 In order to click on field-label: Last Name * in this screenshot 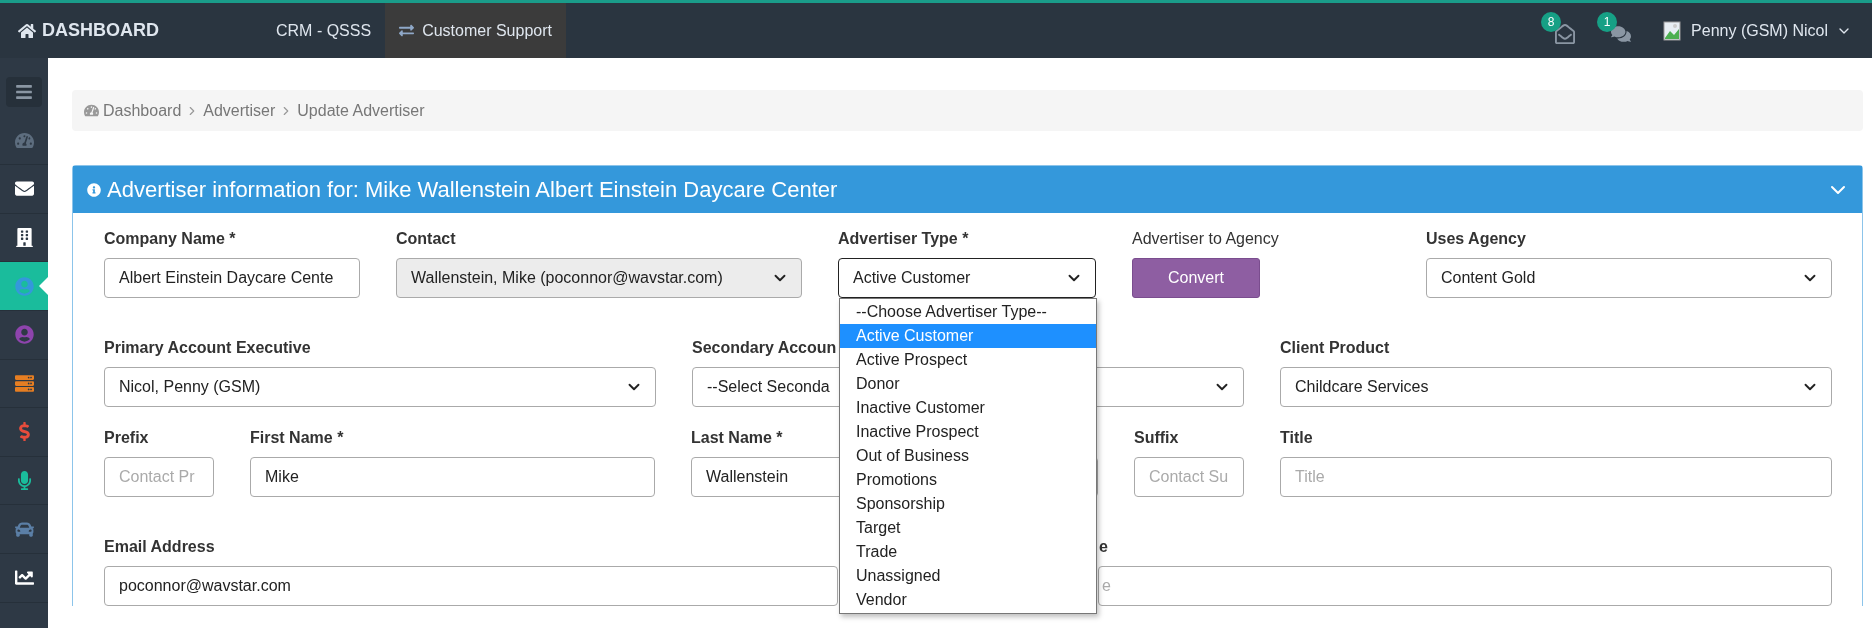, I will do `click(737, 438)`.